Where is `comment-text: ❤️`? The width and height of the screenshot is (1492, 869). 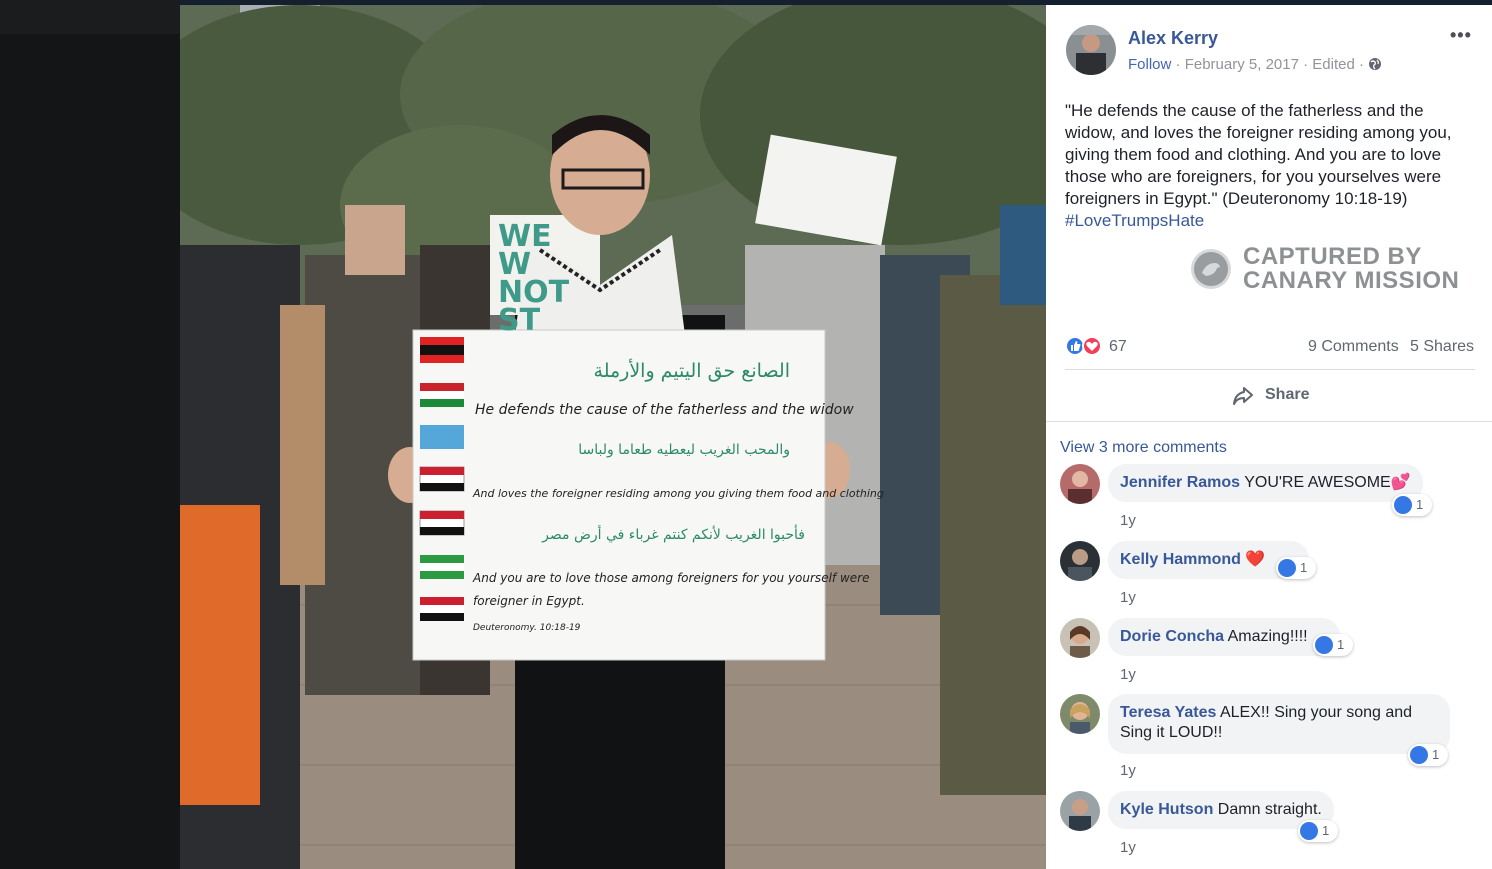 comment-text: ❤️ is located at coordinates (1255, 559).